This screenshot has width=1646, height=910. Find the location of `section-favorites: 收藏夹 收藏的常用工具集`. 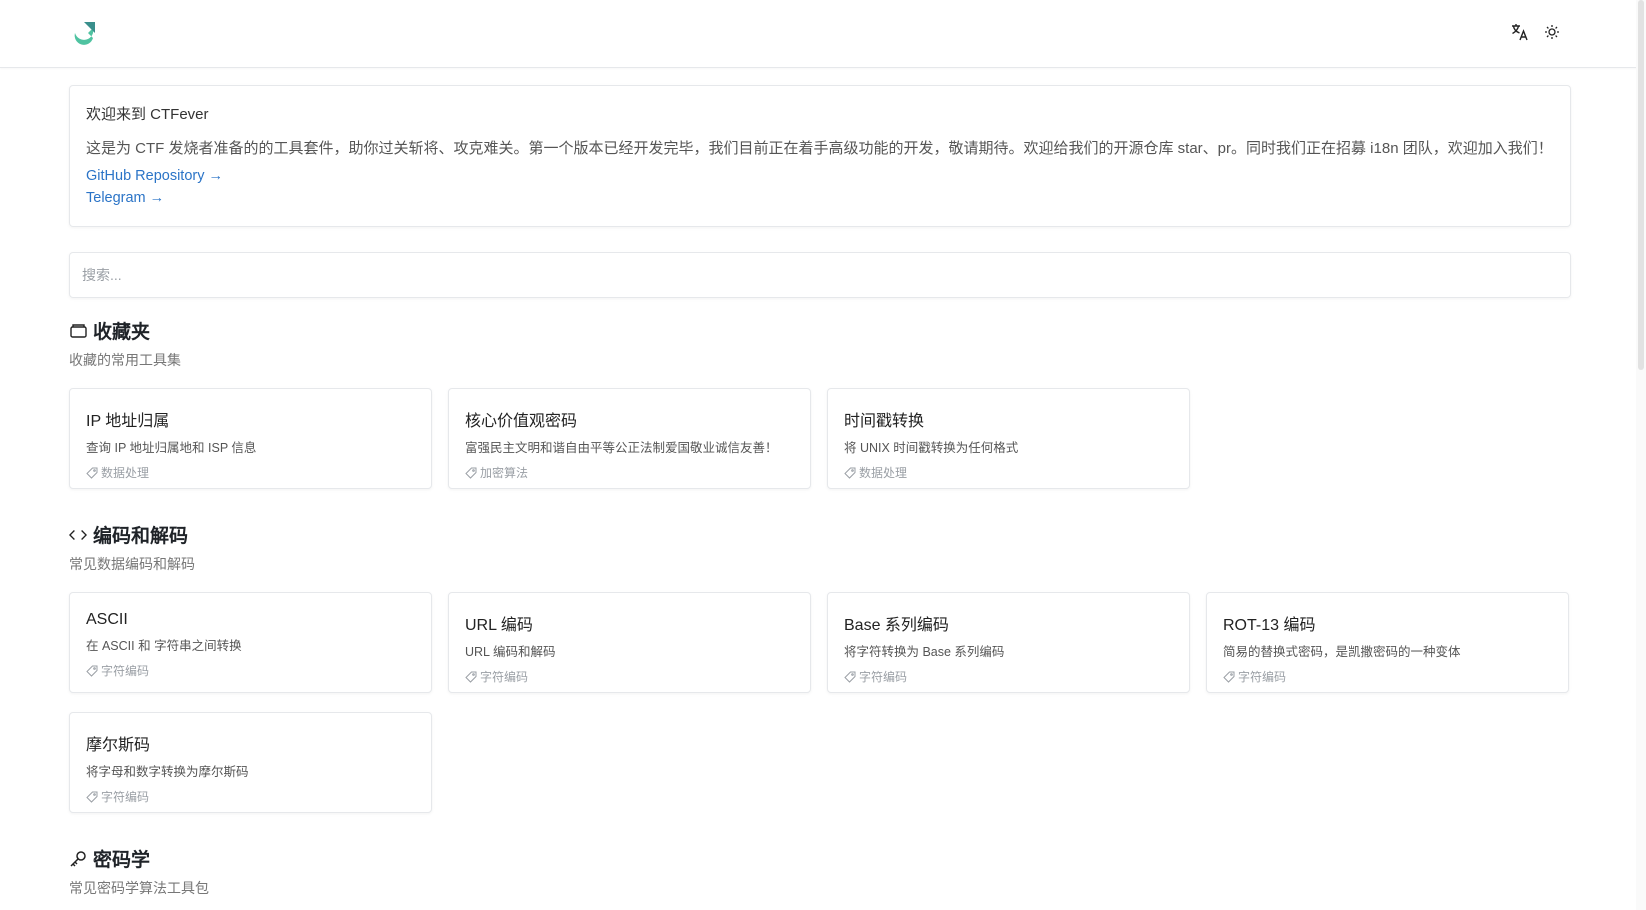

section-favorites: 收藏夹 收藏的常用工具集 is located at coordinates (820, 343).